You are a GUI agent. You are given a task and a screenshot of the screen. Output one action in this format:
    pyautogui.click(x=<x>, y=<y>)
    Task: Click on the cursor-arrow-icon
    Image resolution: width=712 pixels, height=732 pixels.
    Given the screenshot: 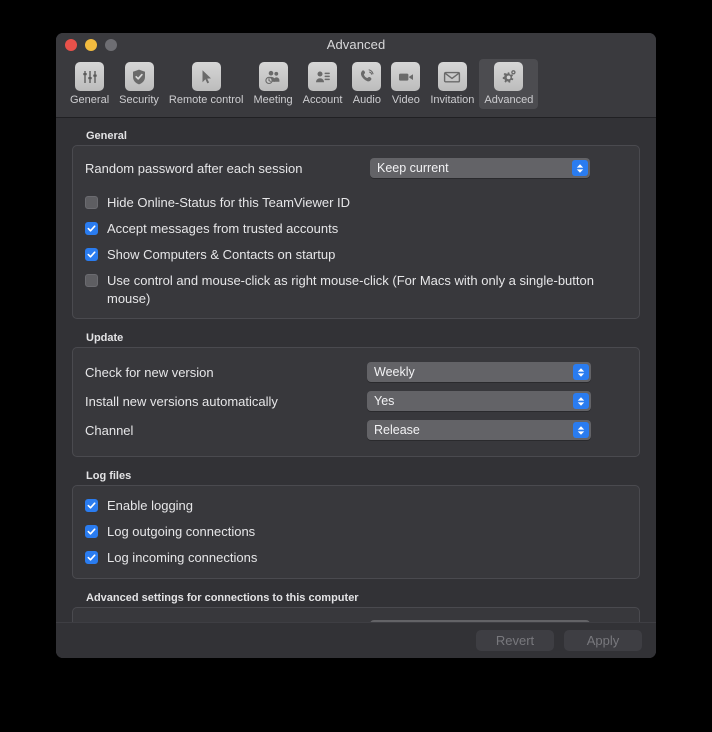 What is the action you would take?
    pyautogui.click(x=206, y=76)
    